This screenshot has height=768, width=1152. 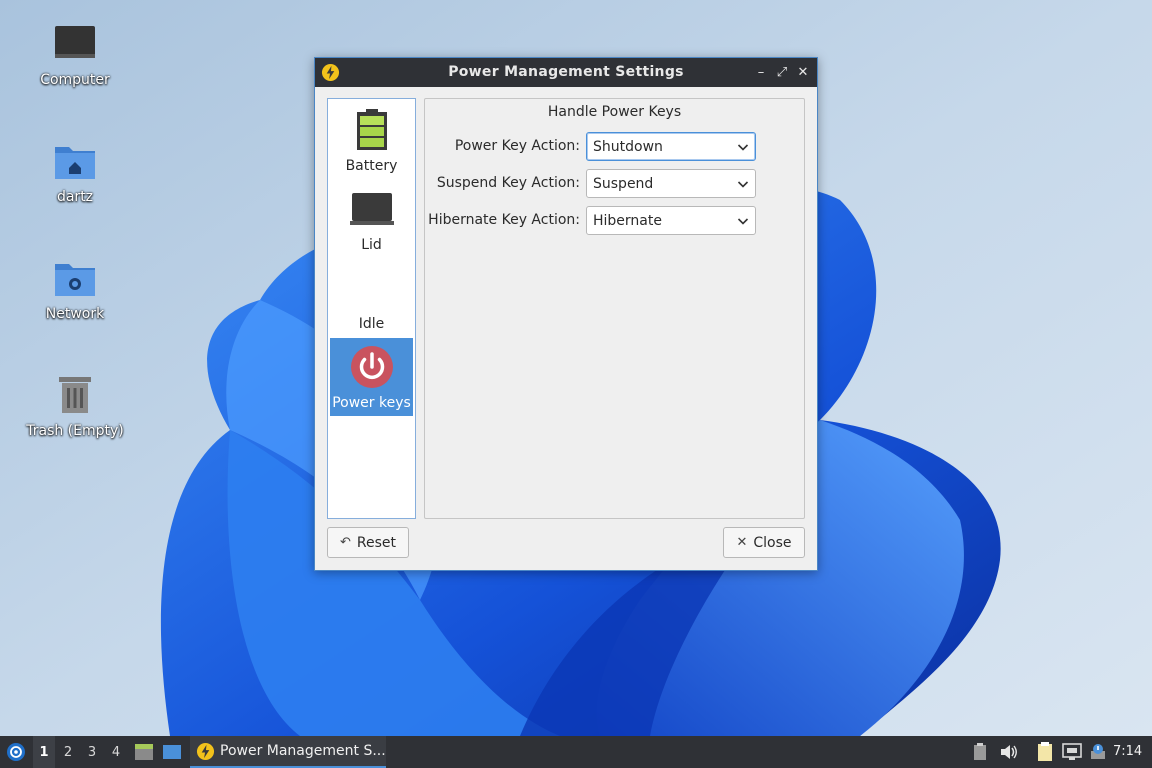 I want to click on desktop-icon-label: dartz, so click(x=75, y=197).